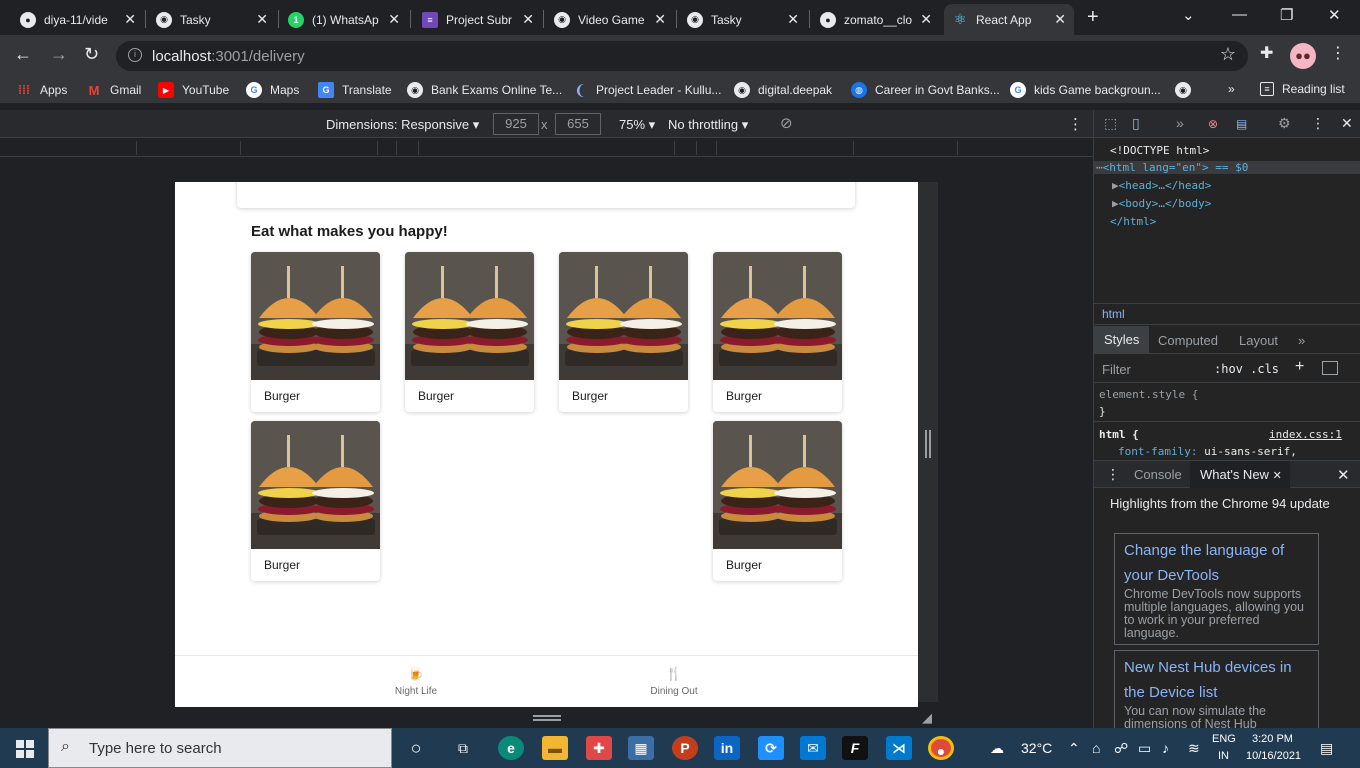 The height and width of the screenshot is (768, 1360). I want to click on error-badge-icon: ⊗, so click(1213, 124).